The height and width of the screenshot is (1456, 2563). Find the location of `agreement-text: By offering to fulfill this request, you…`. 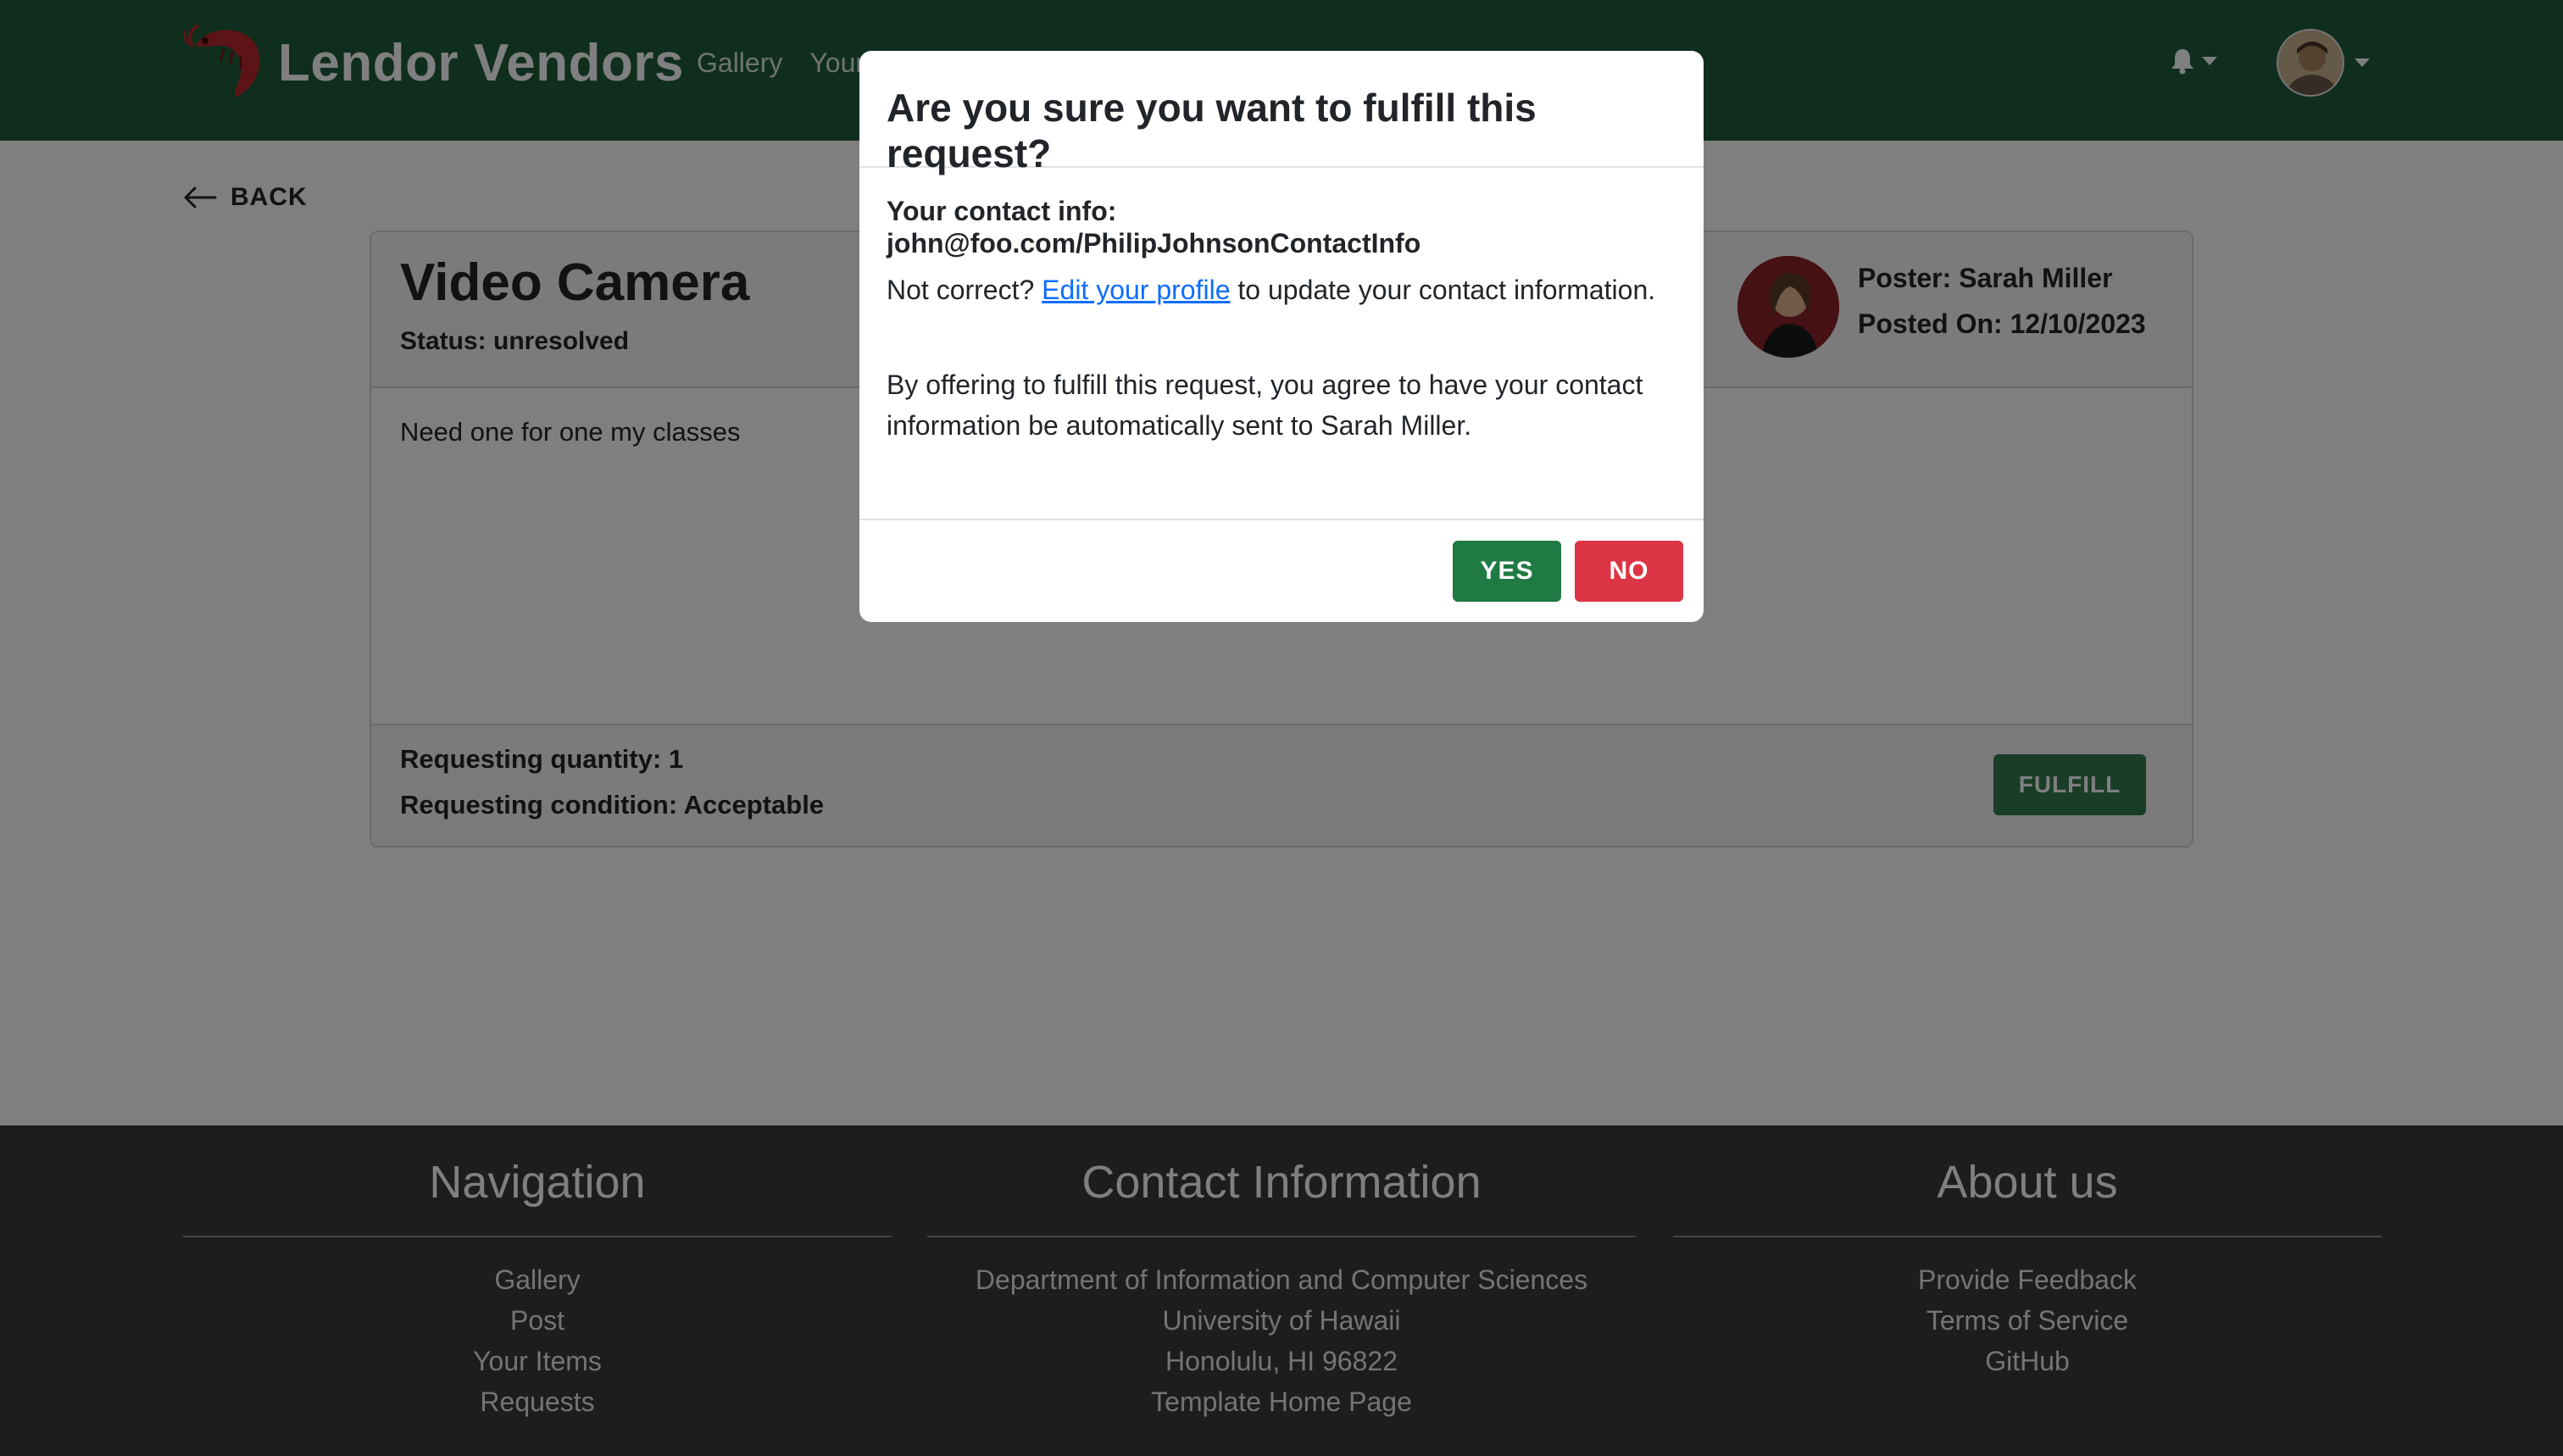

agreement-text: By offering to fulfill this request, you… is located at coordinates (1265, 406).